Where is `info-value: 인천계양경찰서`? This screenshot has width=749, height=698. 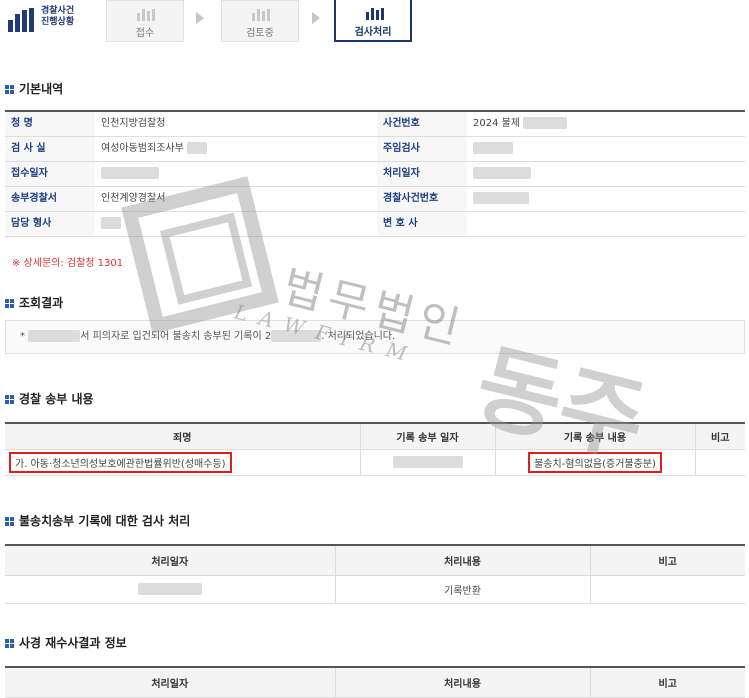
info-value: 인천계양경찰서 is located at coordinates (133, 198).